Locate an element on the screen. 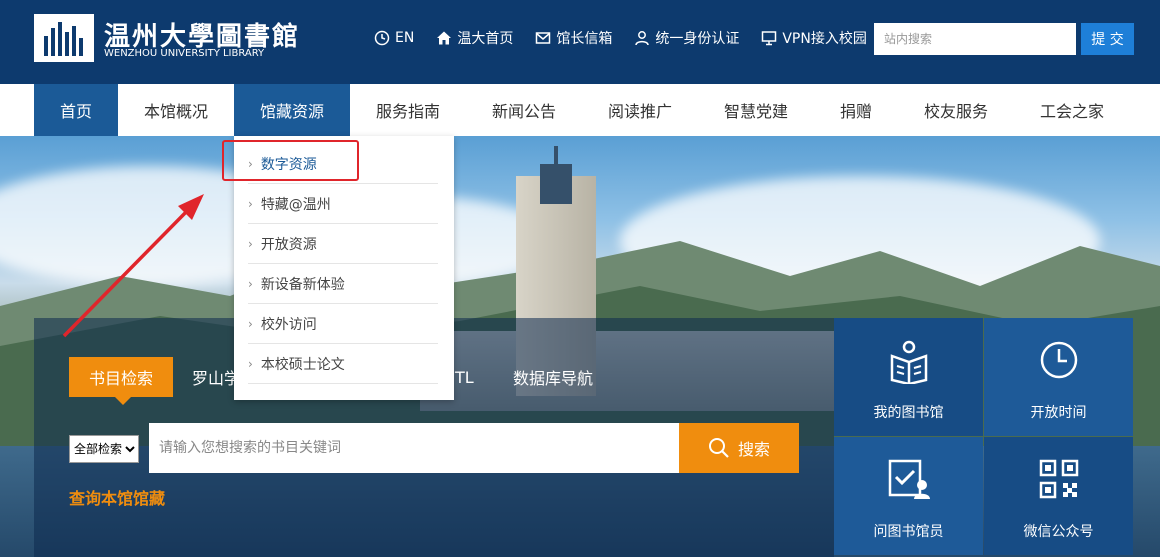 Image resolution: width=1160 pixels, height=557 pixels. dropdown-item-label: 校外访问 is located at coordinates (288, 324).